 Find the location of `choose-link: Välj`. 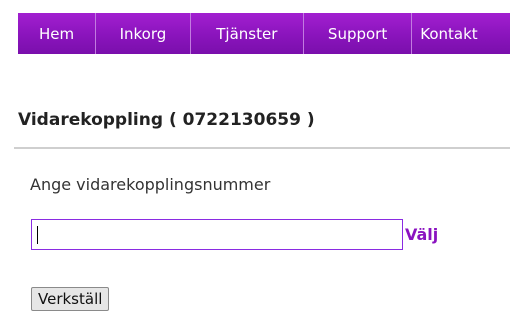

choose-link: Välj is located at coordinates (421, 234).